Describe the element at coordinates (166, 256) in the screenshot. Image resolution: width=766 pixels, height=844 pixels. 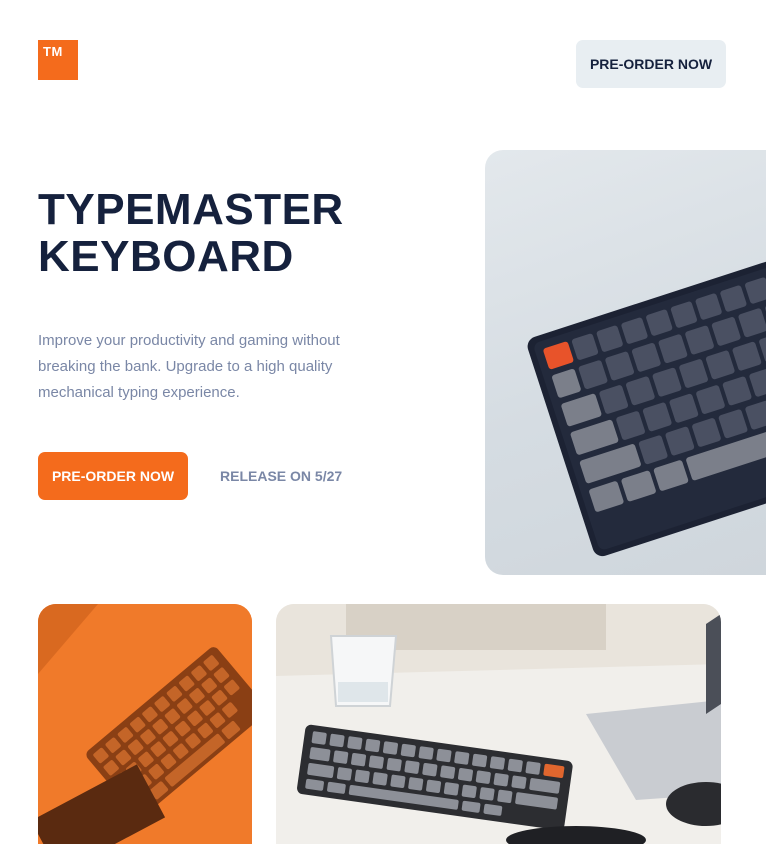
I see `hero-title-line2: KEYBOARD` at that location.